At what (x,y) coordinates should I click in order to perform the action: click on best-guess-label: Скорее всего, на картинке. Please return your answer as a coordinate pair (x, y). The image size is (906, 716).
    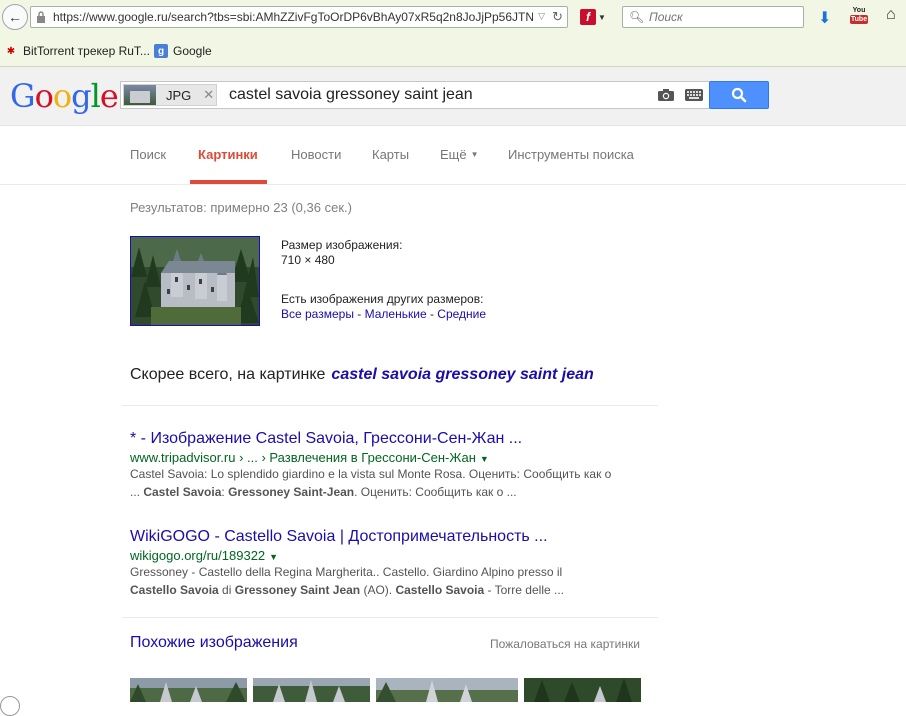
    Looking at the image, I should click on (228, 374).